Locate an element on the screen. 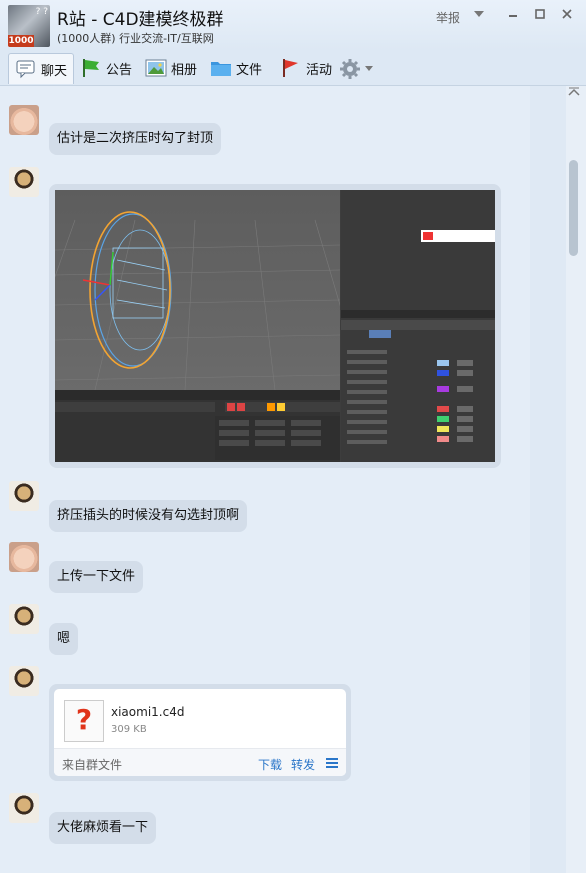 This screenshot has height=873, width=586. tab-album-label: 相册 is located at coordinates (184, 70).